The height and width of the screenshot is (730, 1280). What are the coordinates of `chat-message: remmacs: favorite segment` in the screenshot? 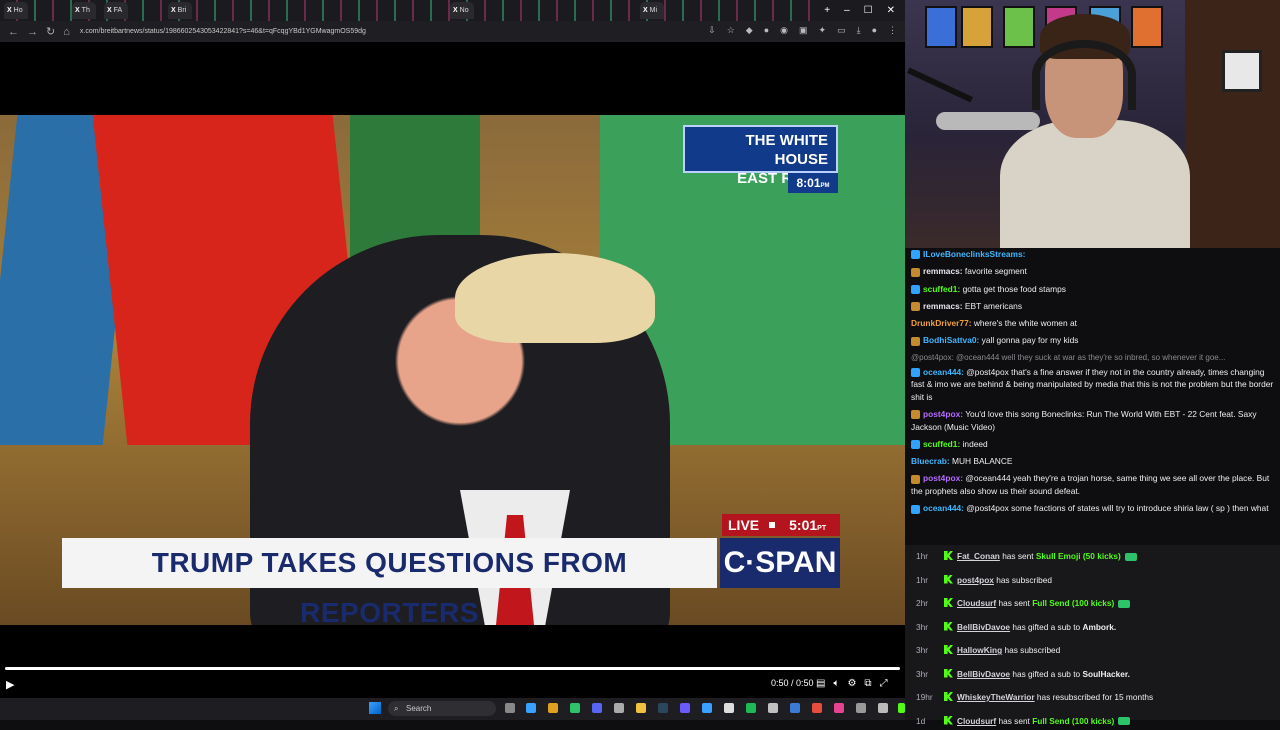 It's located at (1092, 271).